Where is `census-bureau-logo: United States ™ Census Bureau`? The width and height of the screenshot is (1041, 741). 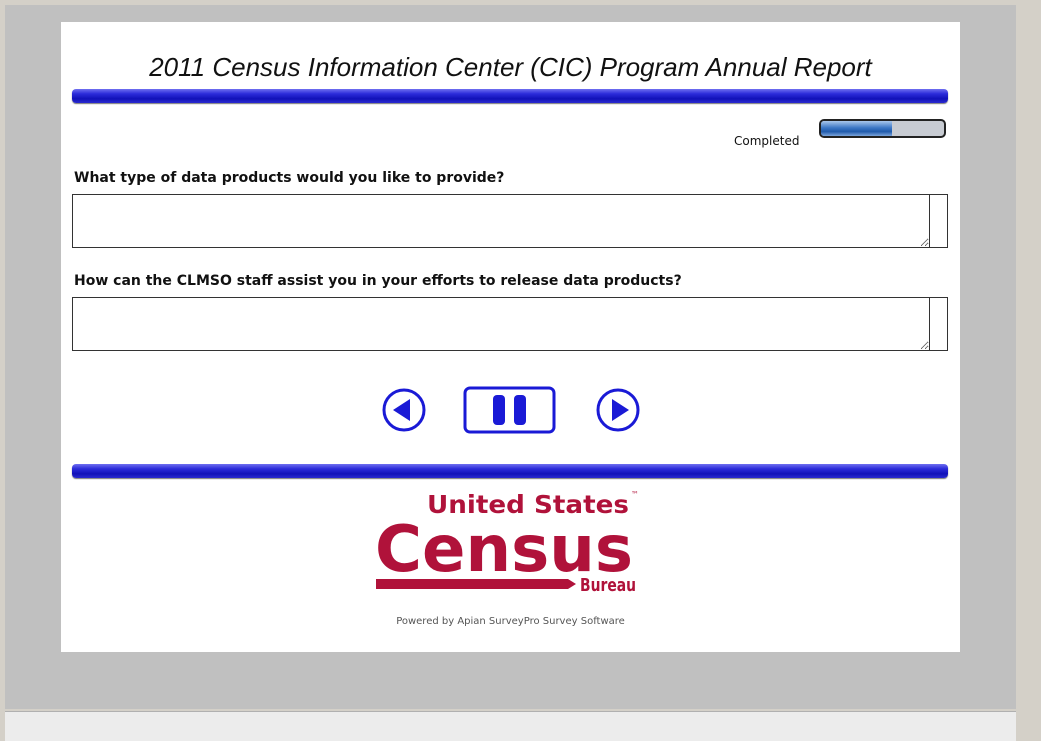
census-bureau-logo: United States ™ Census Bureau is located at coordinates (507, 543).